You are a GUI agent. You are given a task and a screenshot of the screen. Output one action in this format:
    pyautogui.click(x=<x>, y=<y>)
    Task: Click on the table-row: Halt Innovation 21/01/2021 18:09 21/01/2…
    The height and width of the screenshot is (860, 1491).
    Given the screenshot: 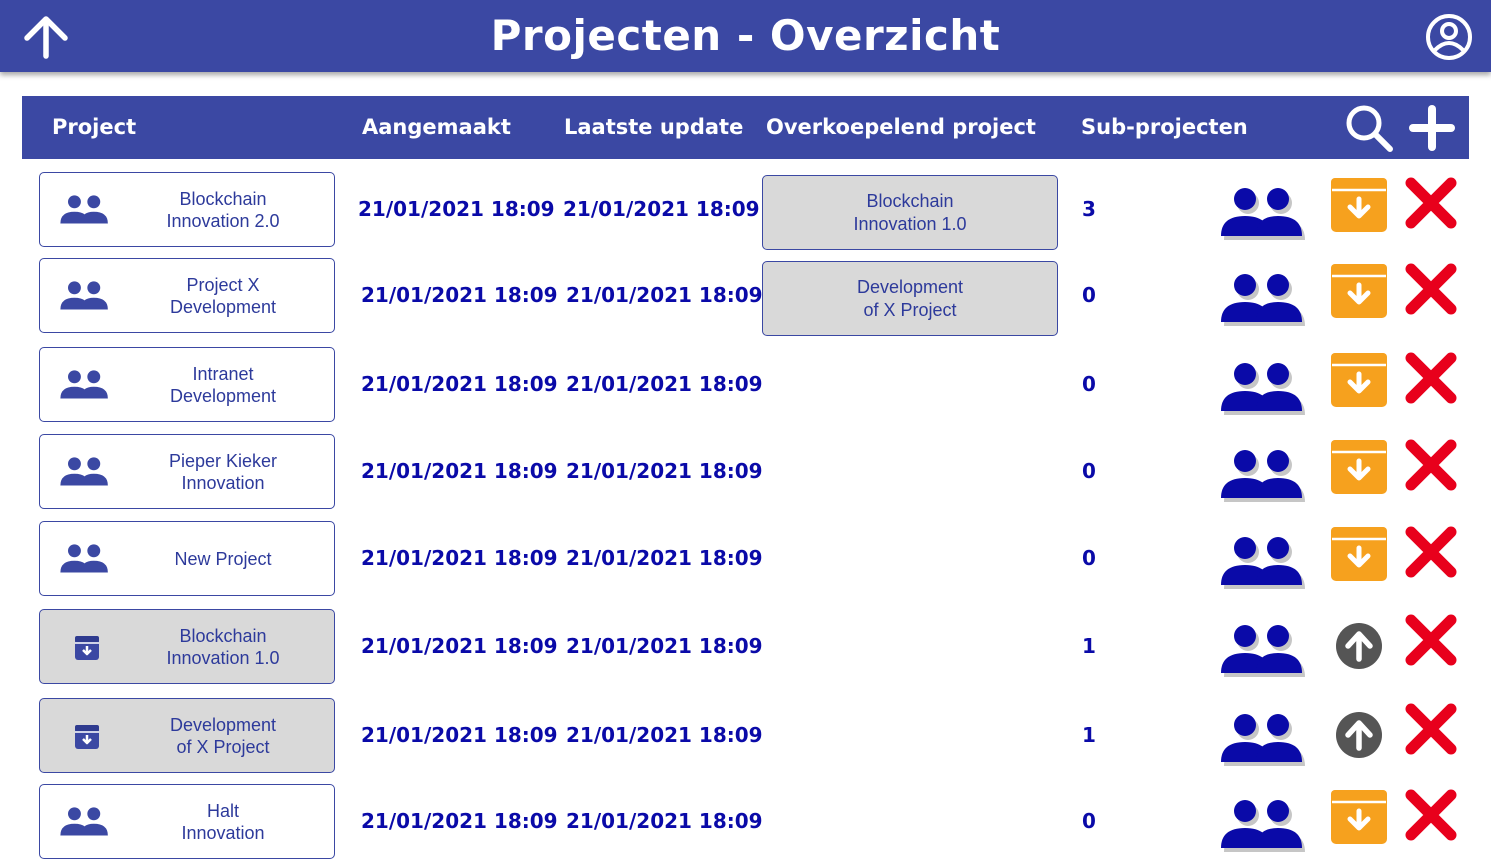 What is the action you would take?
    pyautogui.click(x=745, y=822)
    